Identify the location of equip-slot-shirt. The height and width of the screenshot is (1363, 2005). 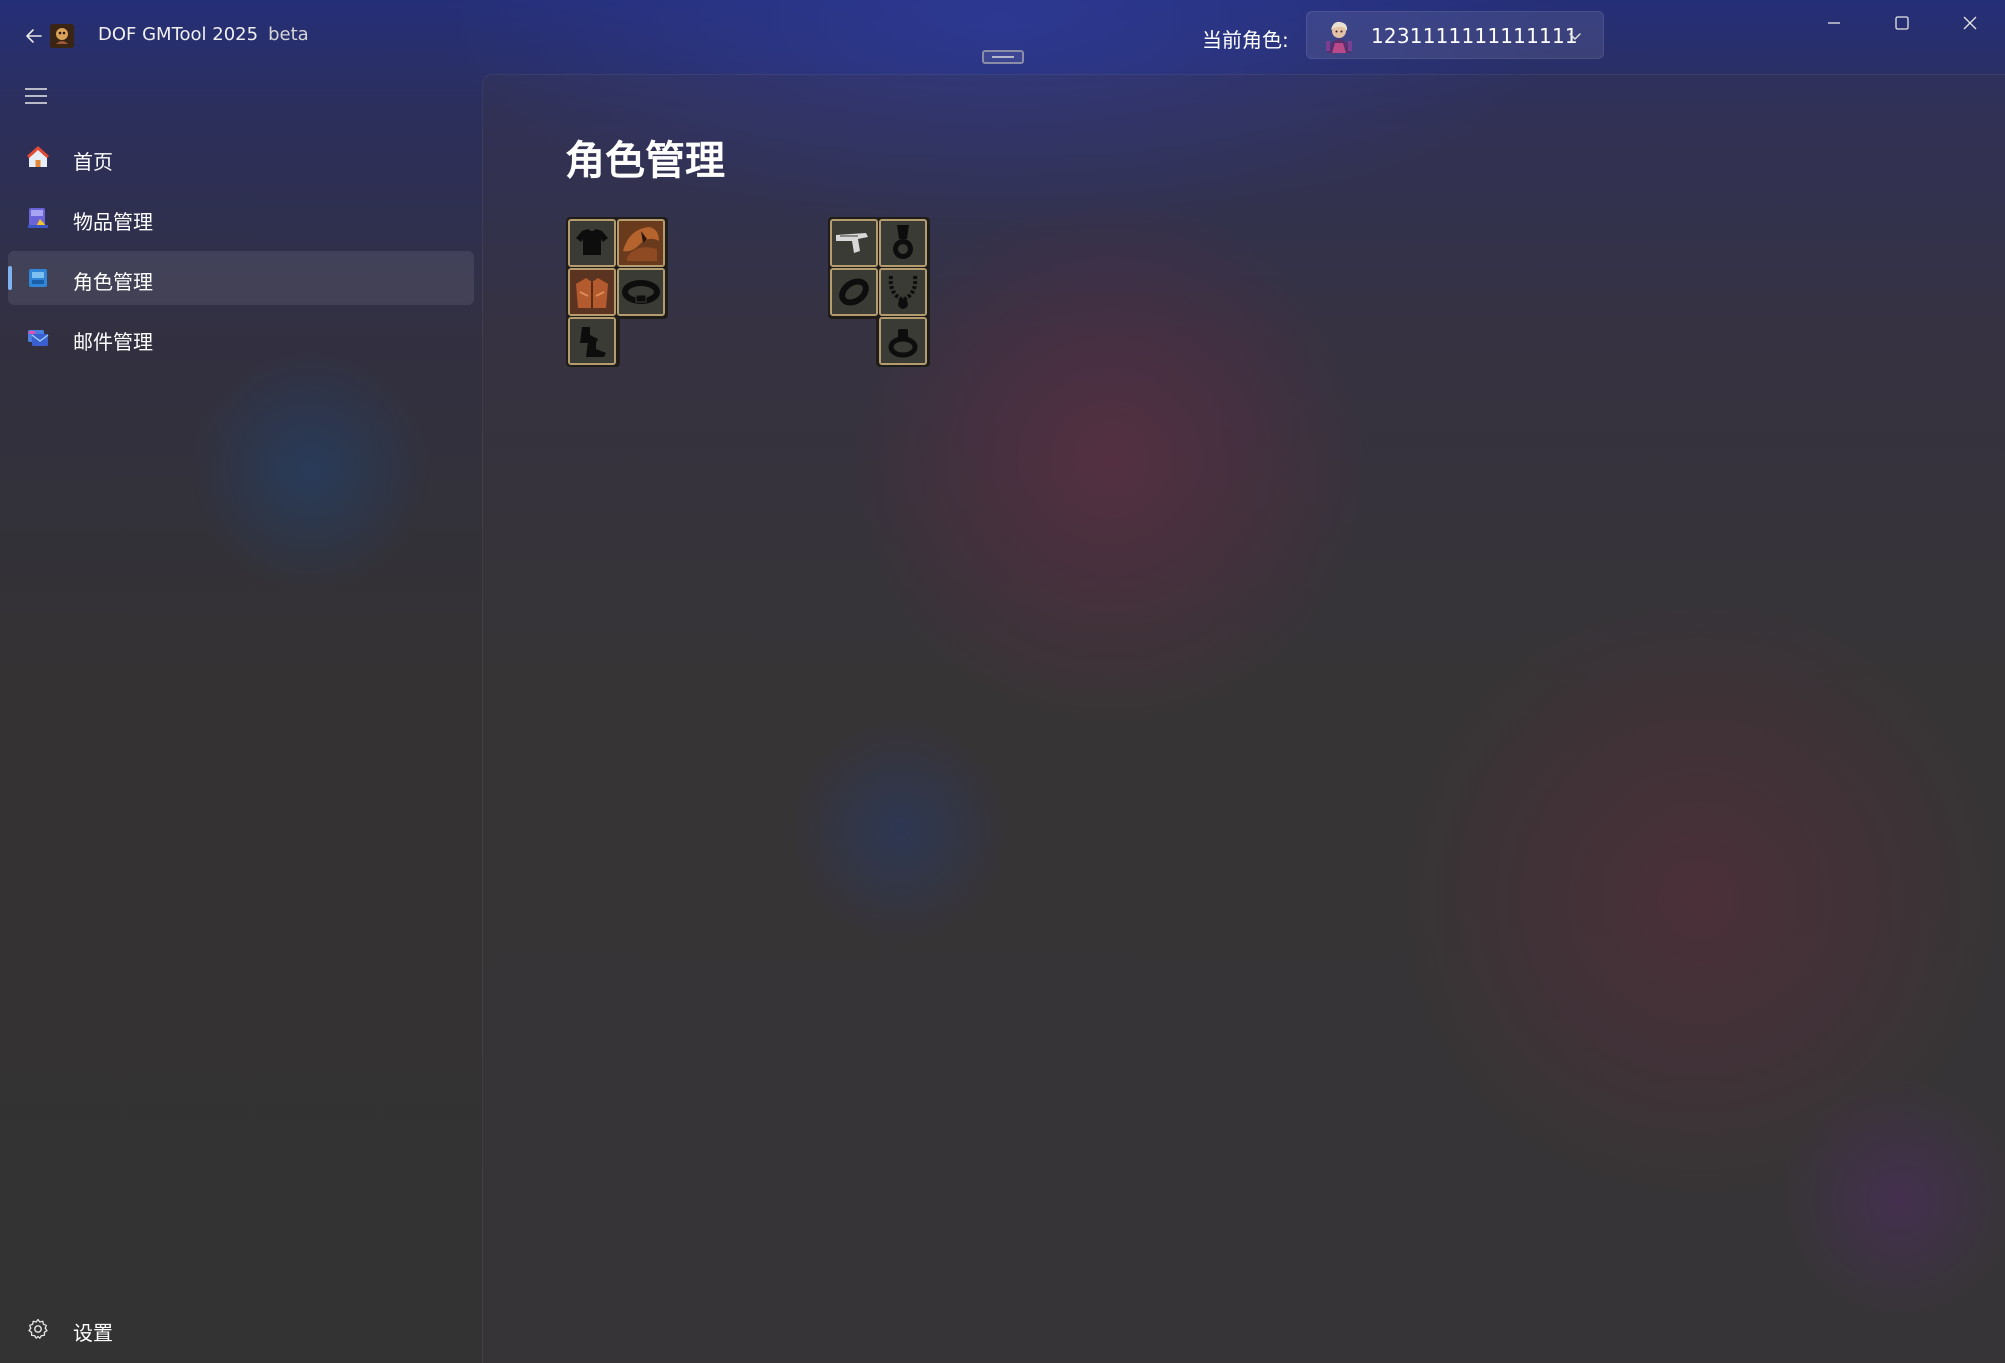
(592, 243).